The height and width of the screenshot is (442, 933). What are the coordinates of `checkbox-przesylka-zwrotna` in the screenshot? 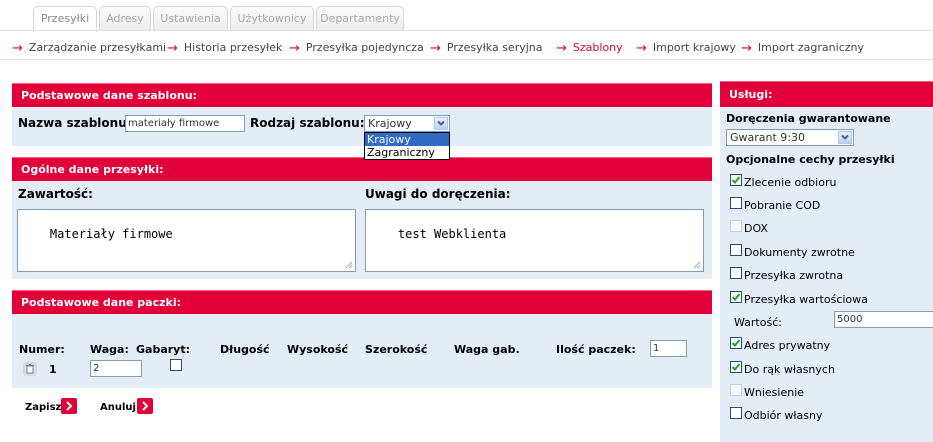 It's located at (736, 273).